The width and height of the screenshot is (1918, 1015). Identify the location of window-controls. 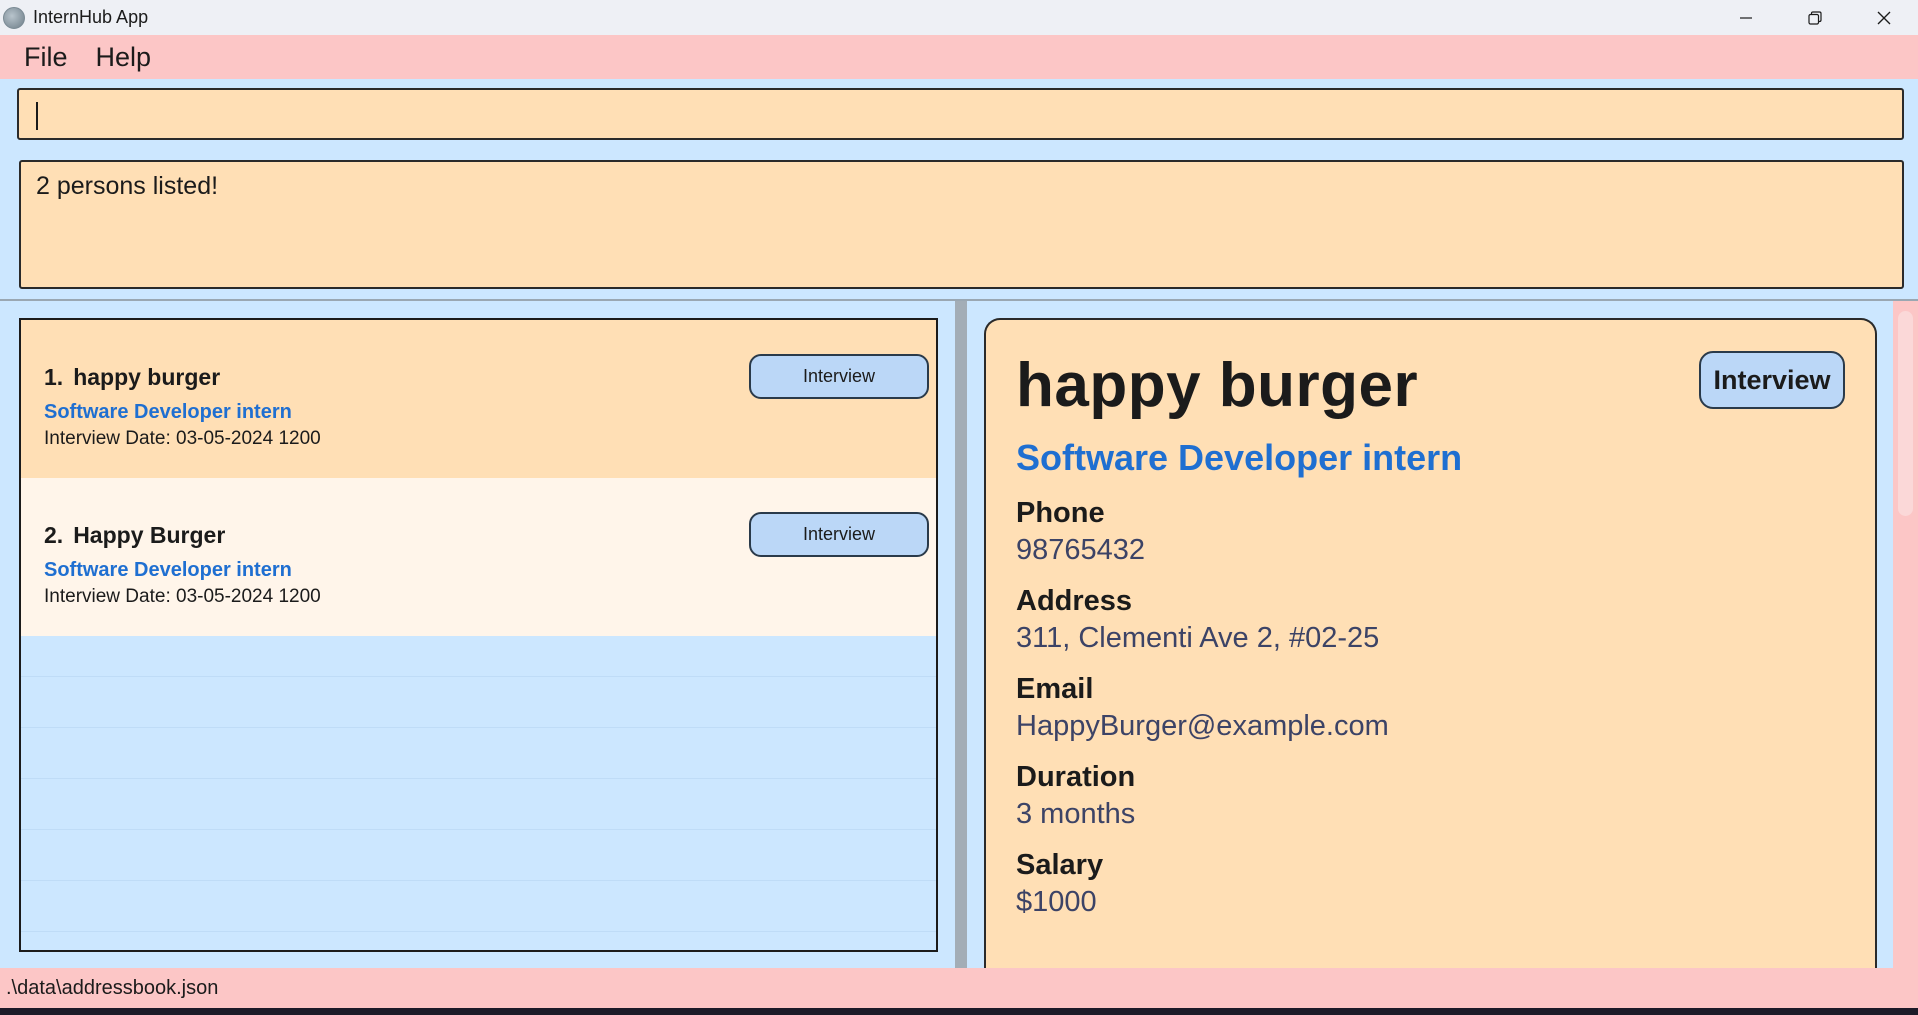
(1814, 17).